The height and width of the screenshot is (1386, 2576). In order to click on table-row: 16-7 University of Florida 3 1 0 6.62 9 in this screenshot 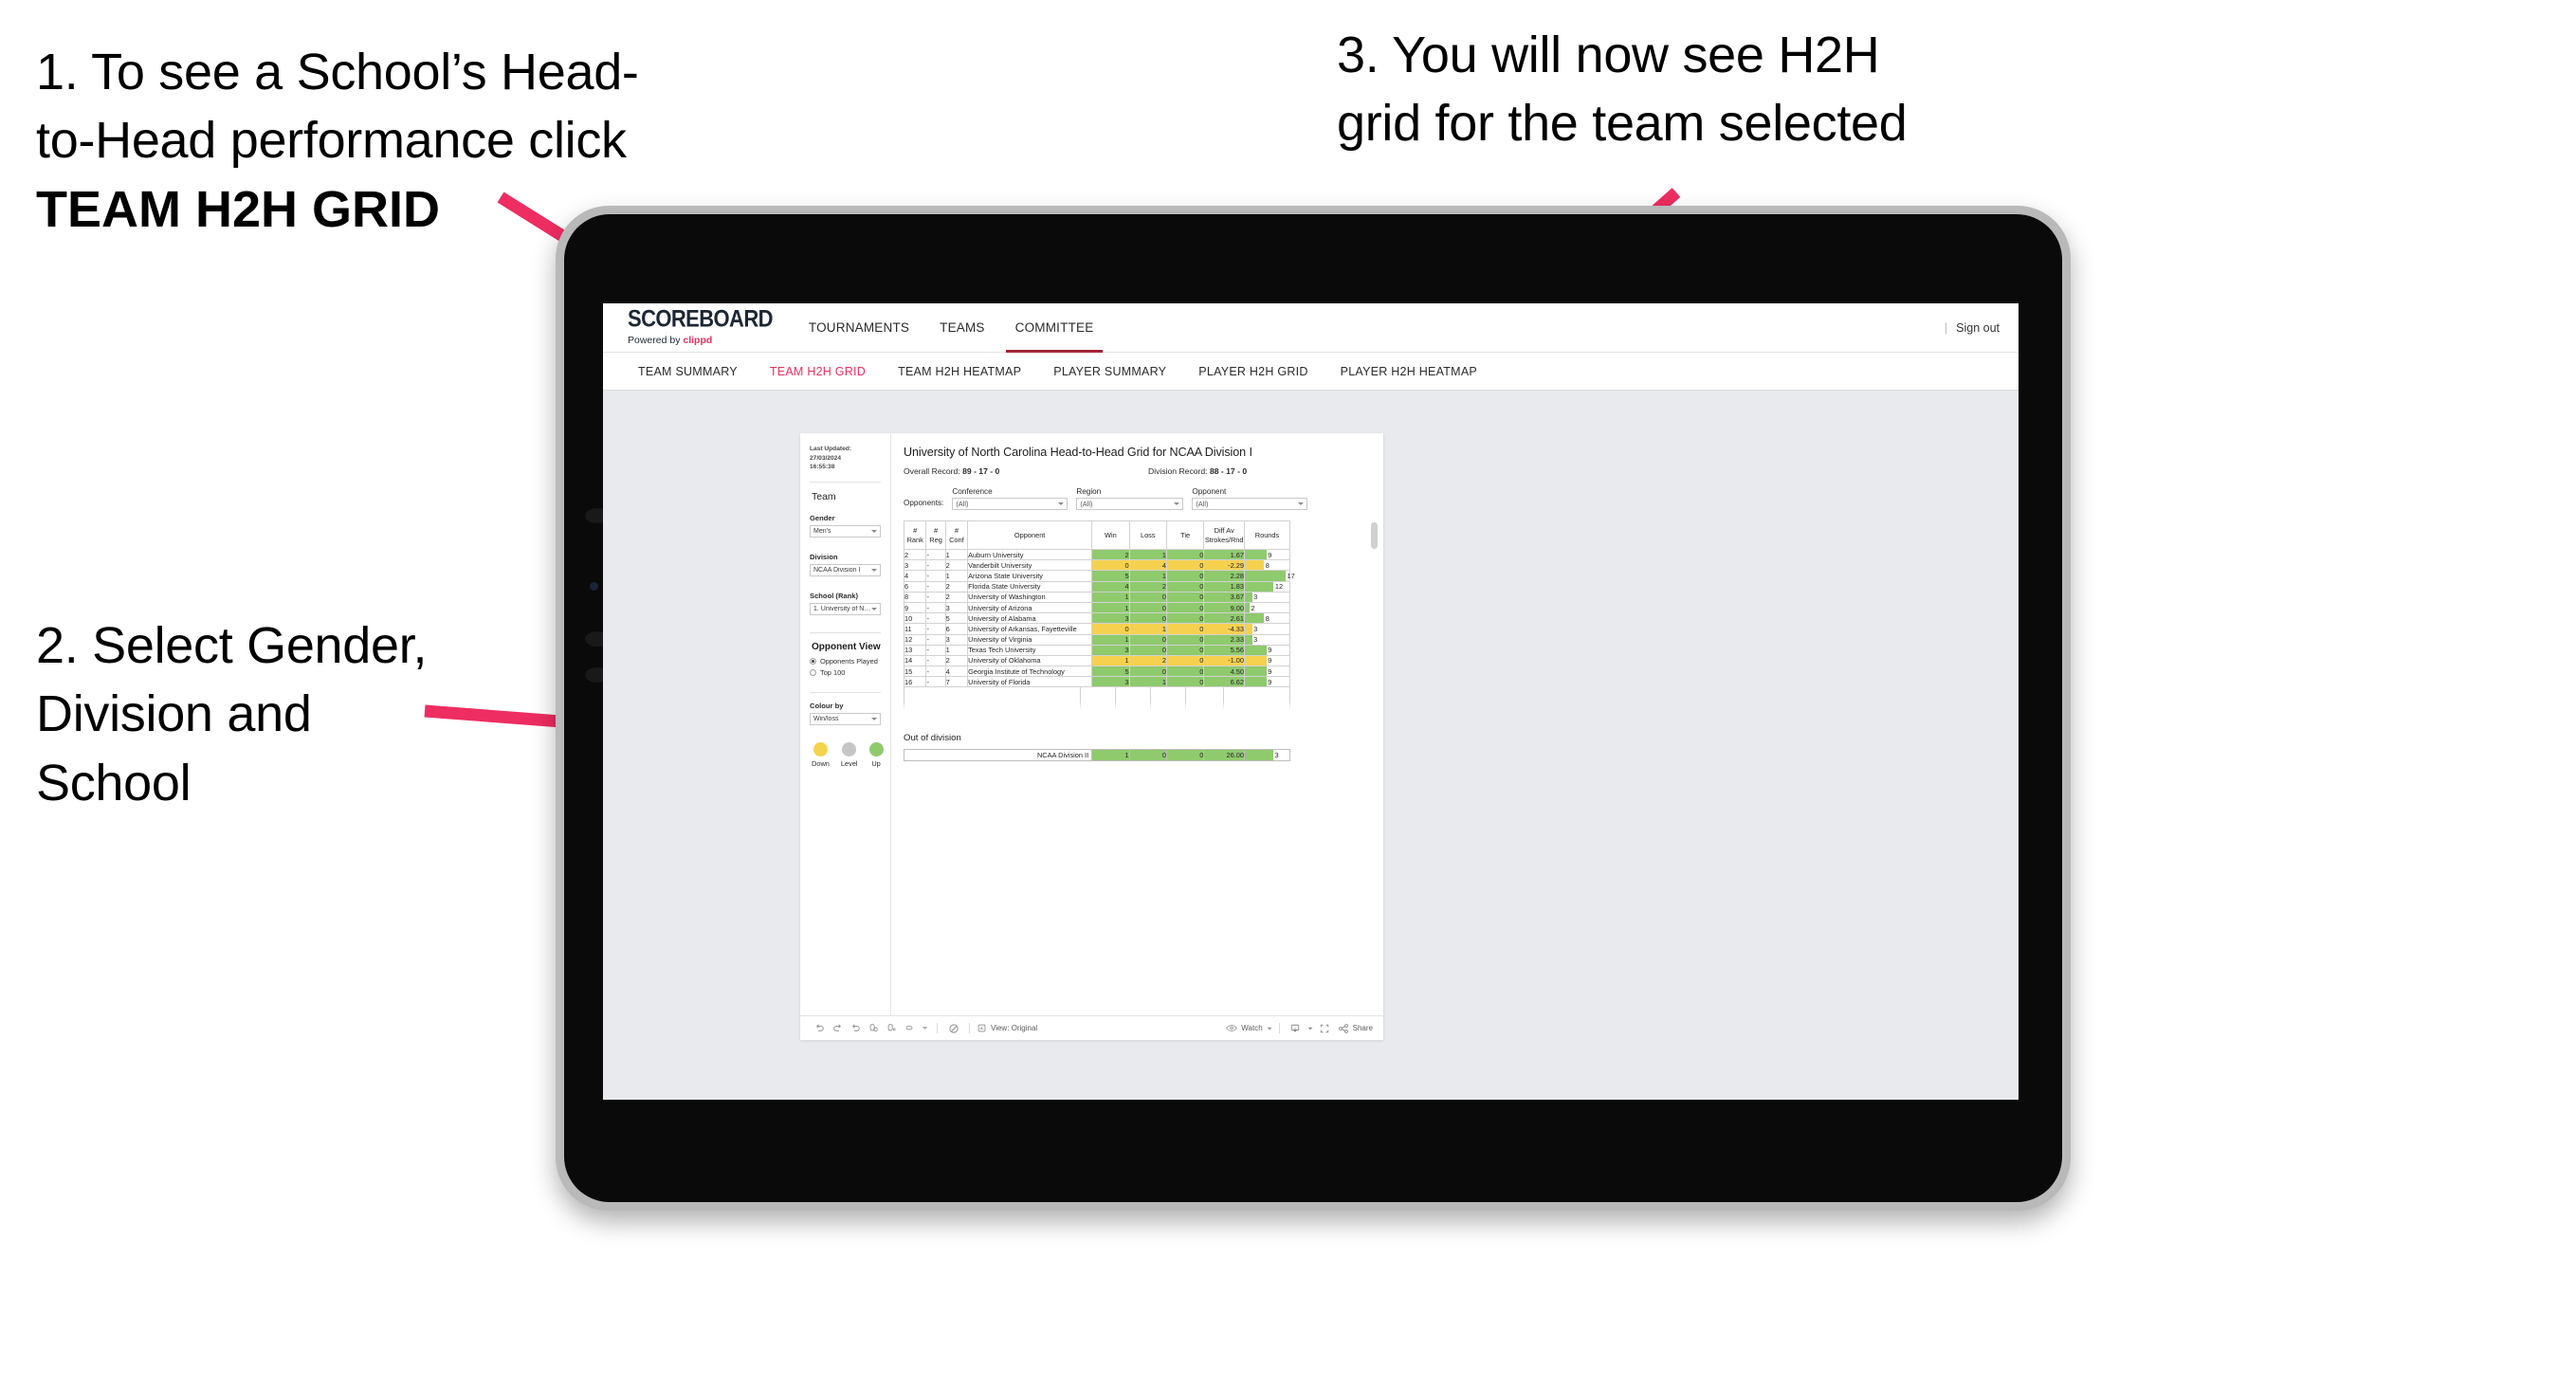, I will do `click(1097, 682)`.